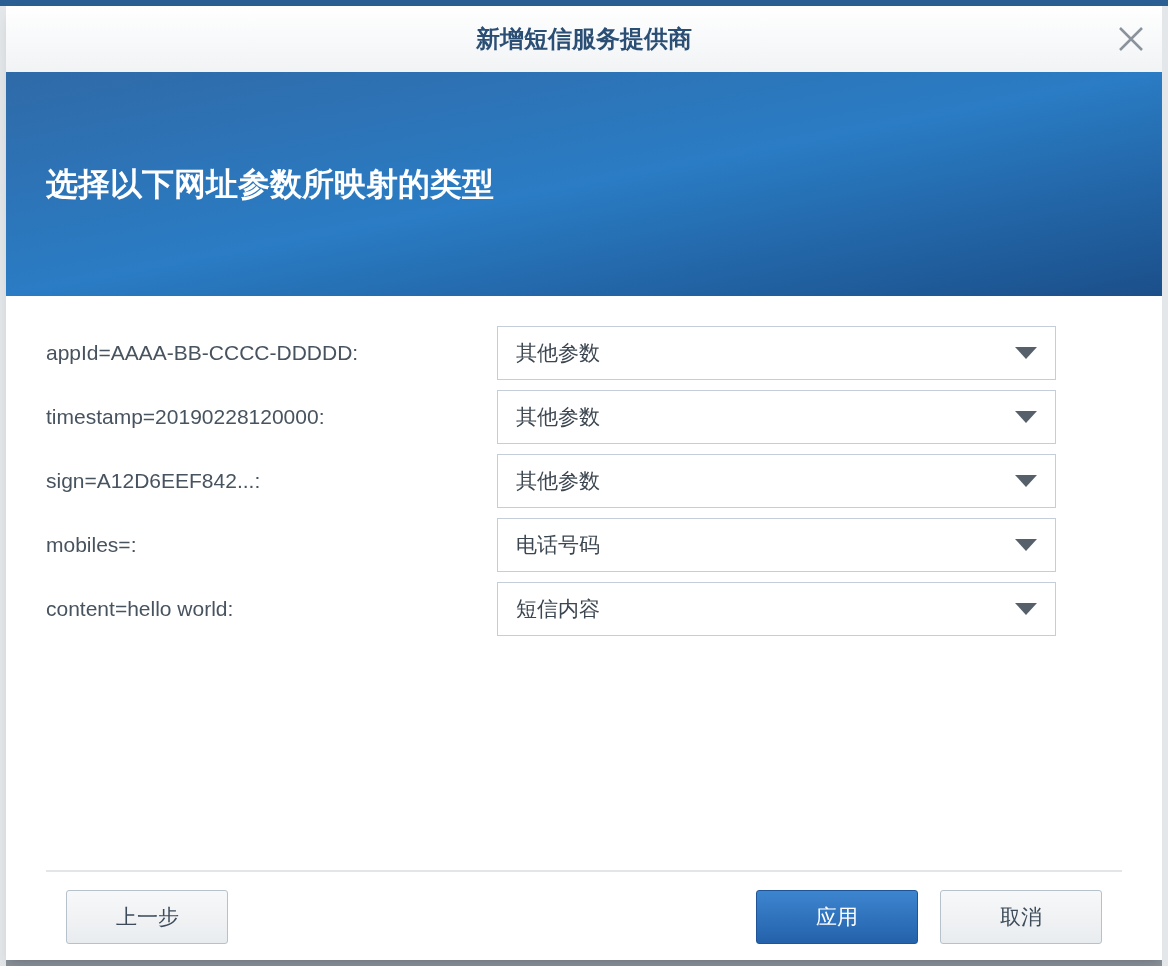 This screenshot has width=1168, height=966. What do you see at coordinates (186, 417) in the screenshot?
I see `field-label: timestamp=20190228120000:` at bounding box center [186, 417].